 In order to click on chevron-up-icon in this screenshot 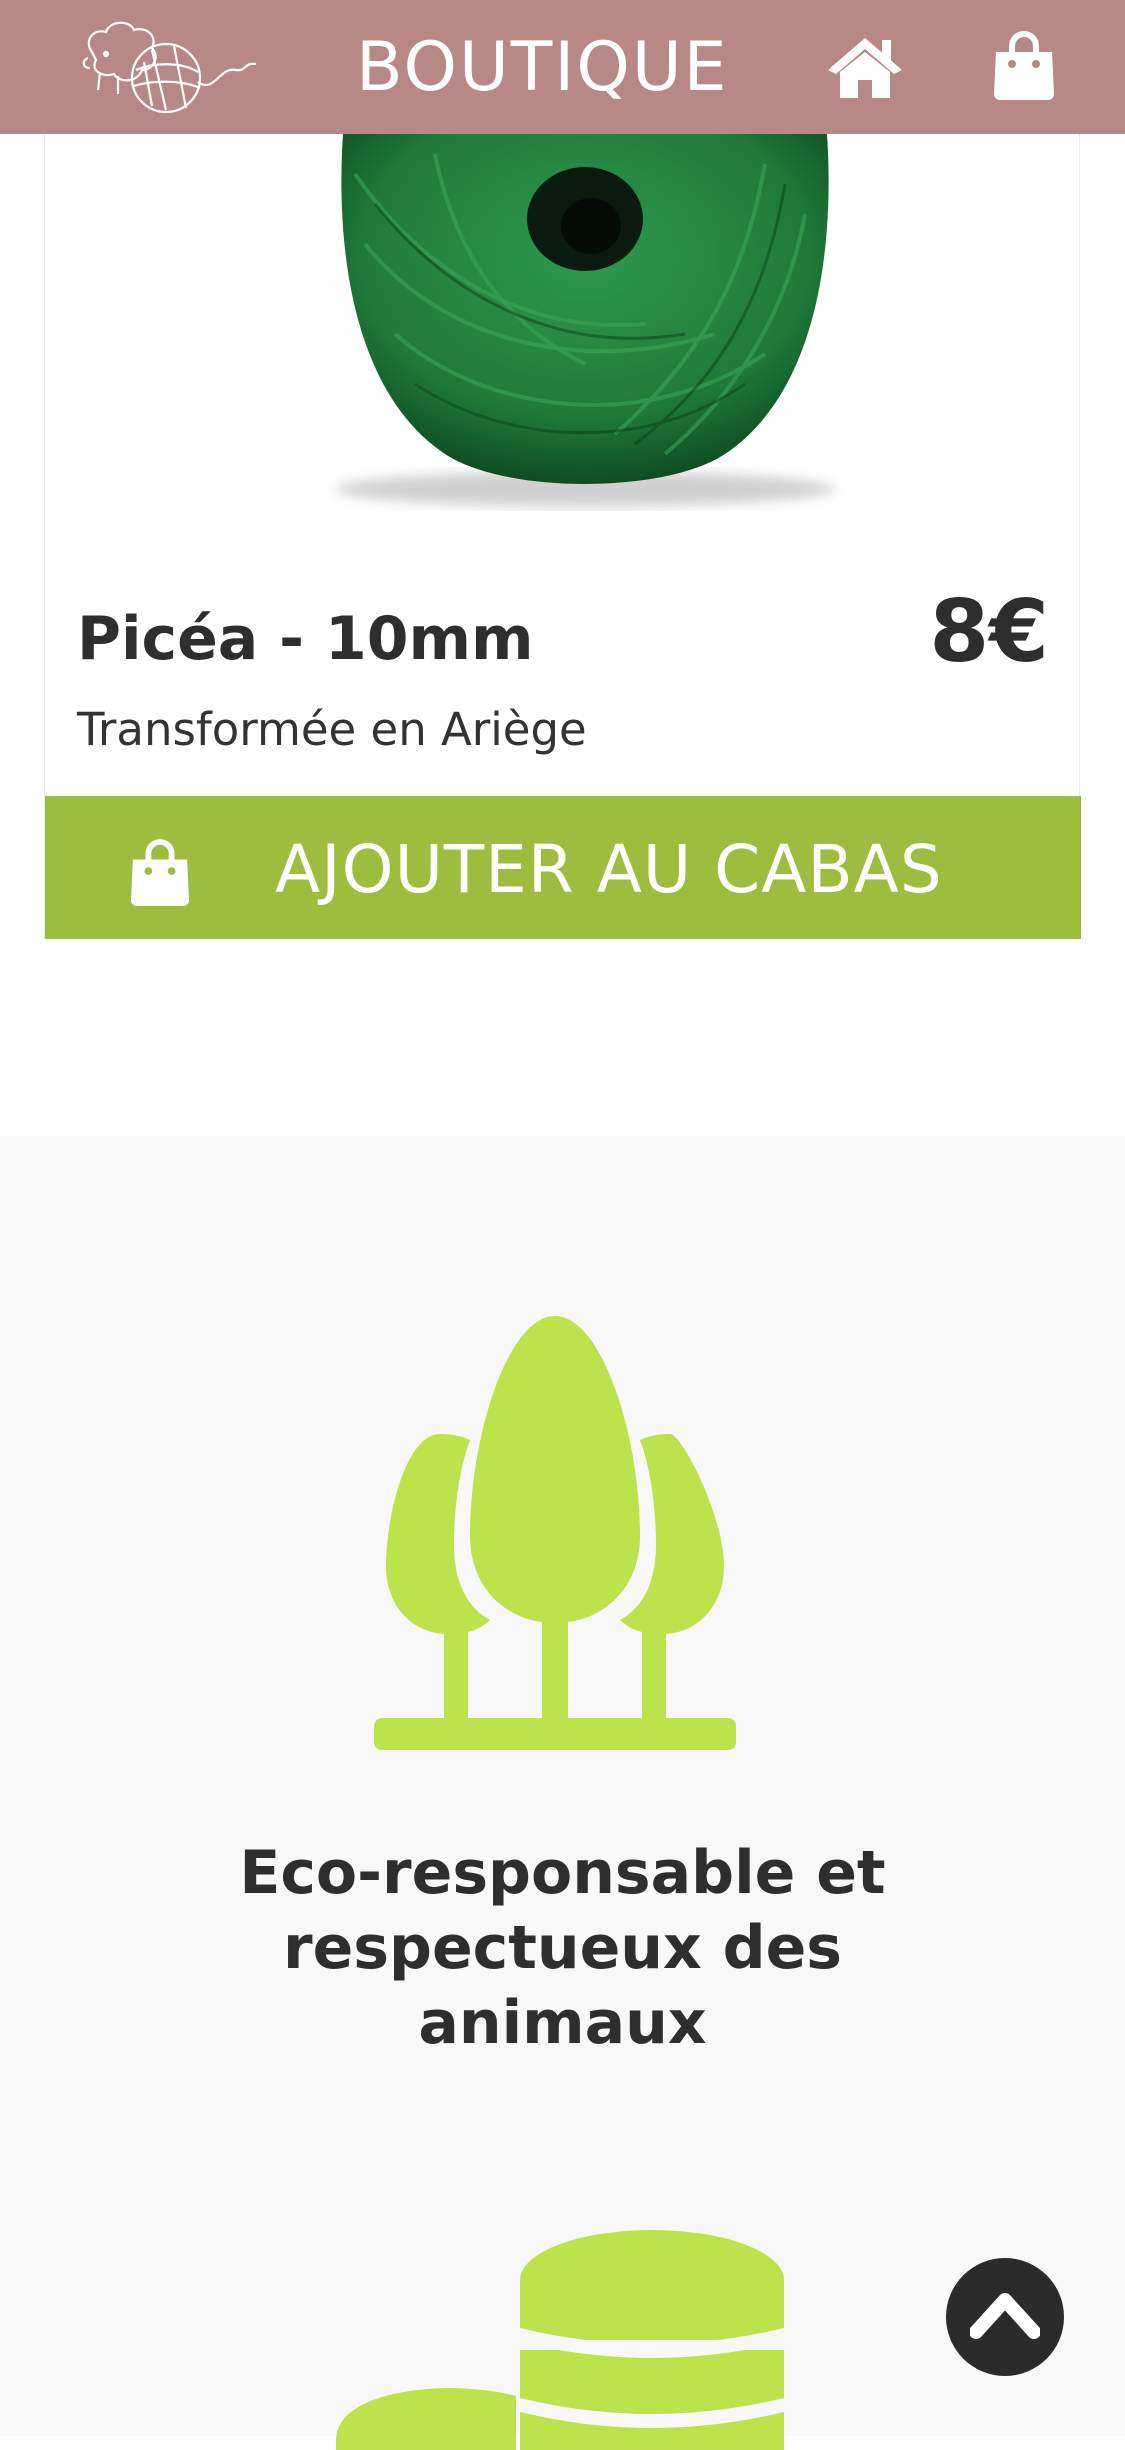, I will do `click(1005, 2316)`.